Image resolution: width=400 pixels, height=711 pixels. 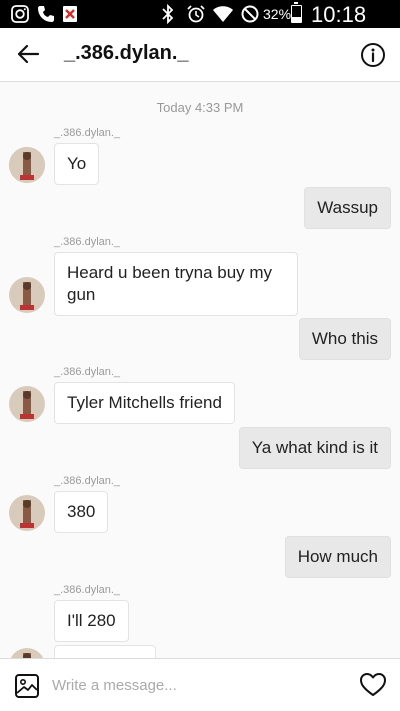 What do you see at coordinates (200, 107) in the screenshot?
I see `thread-timestamp: Today 4:33 PM` at bounding box center [200, 107].